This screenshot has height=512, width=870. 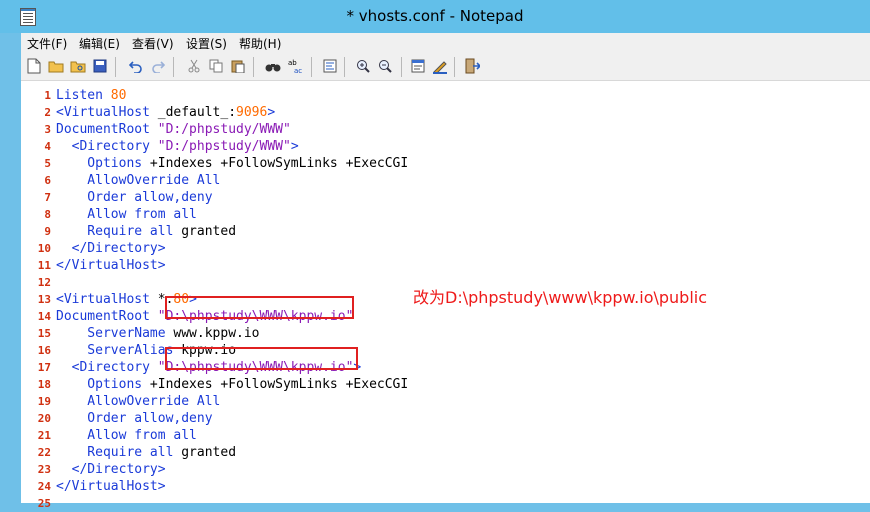 I want to click on menu-bar: 文件(F) 编辑(E) 查看(V) 设置(S) 帮助(H), so click(x=445, y=43).